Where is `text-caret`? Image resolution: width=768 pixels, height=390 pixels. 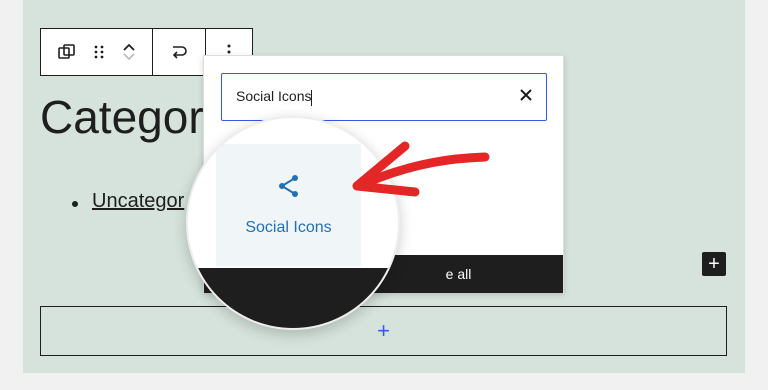
text-caret is located at coordinates (312, 97).